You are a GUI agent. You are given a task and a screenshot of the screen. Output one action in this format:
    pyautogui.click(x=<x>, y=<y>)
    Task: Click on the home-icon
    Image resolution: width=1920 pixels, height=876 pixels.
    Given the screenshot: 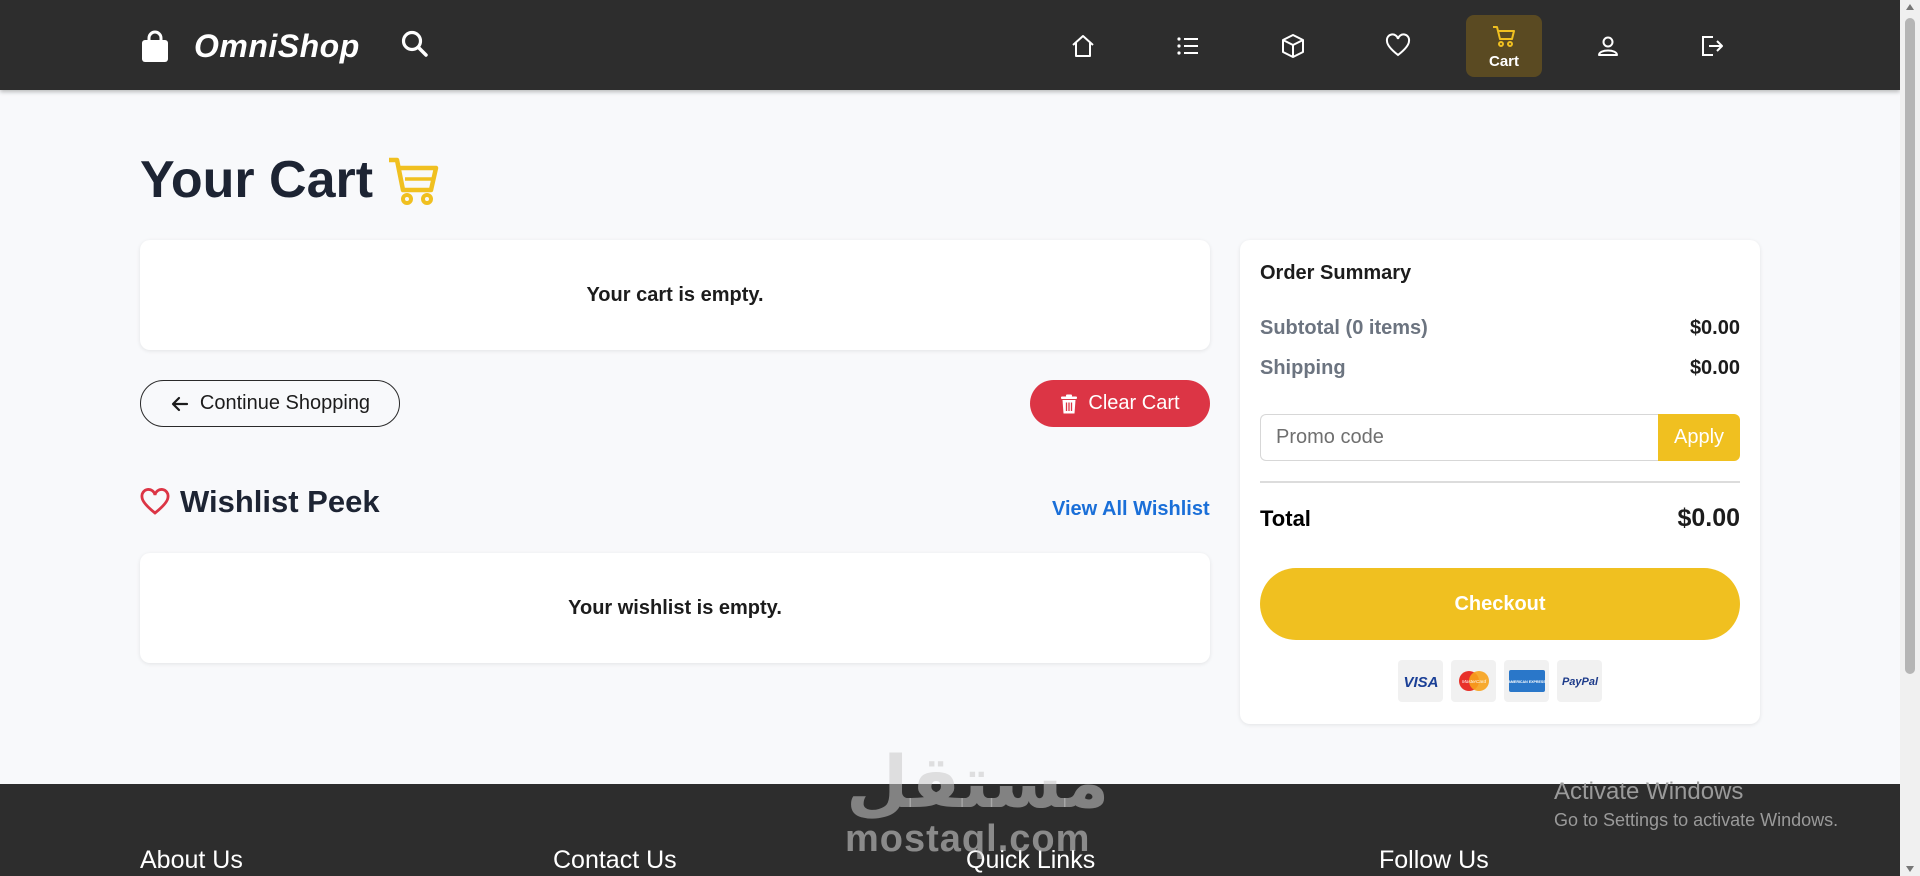 What is the action you would take?
    pyautogui.click(x=1083, y=46)
    